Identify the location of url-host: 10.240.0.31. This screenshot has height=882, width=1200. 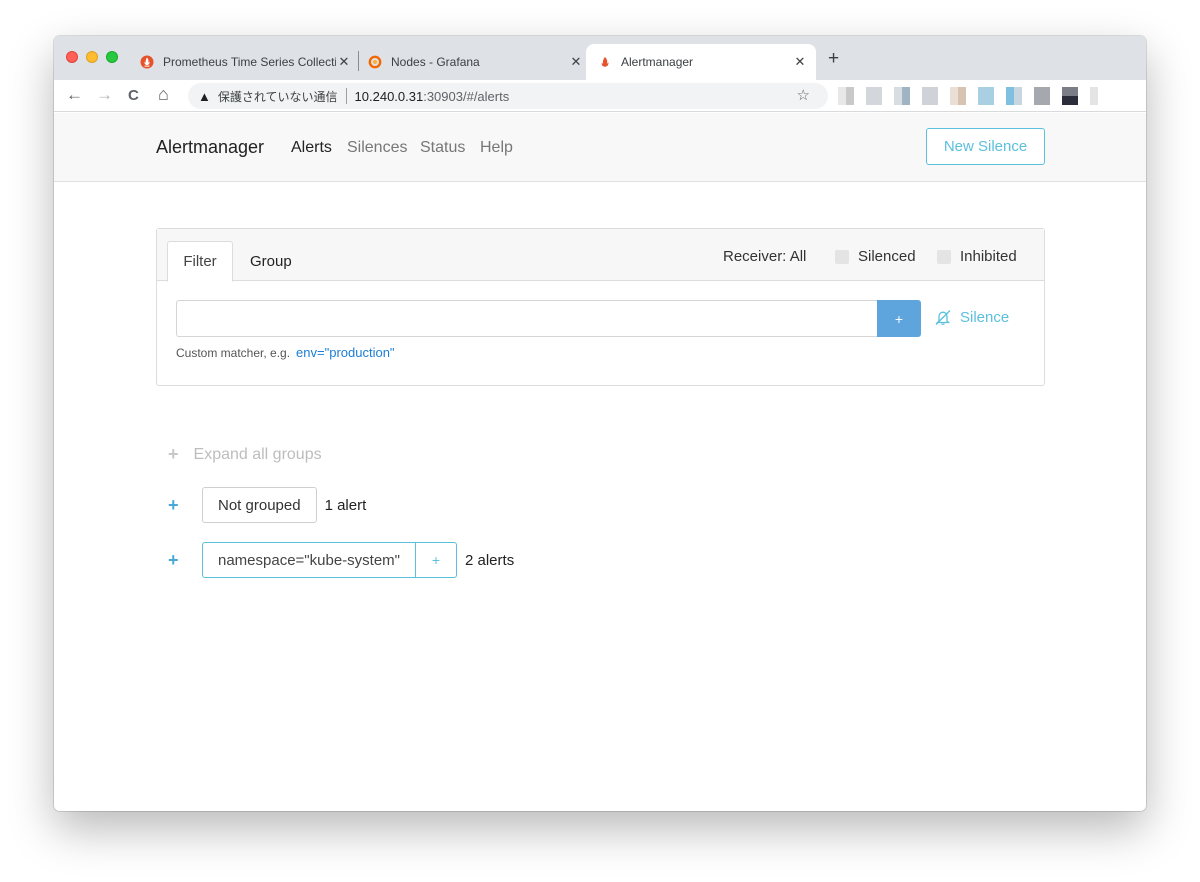
(389, 96).